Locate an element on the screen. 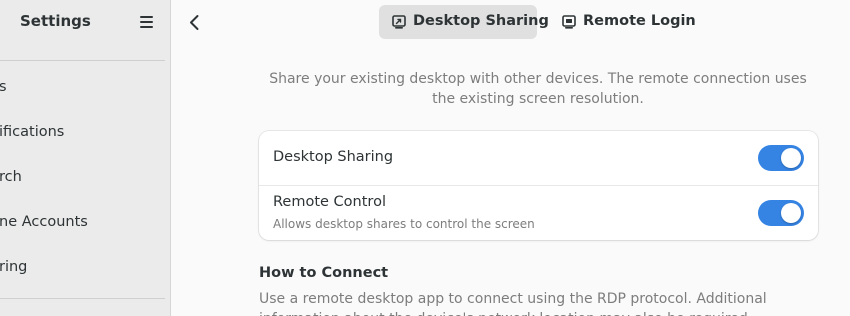 Image resolution: width=850 pixels, height=316 pixels. back-arrow-icon is located at coordinates (194, 22).